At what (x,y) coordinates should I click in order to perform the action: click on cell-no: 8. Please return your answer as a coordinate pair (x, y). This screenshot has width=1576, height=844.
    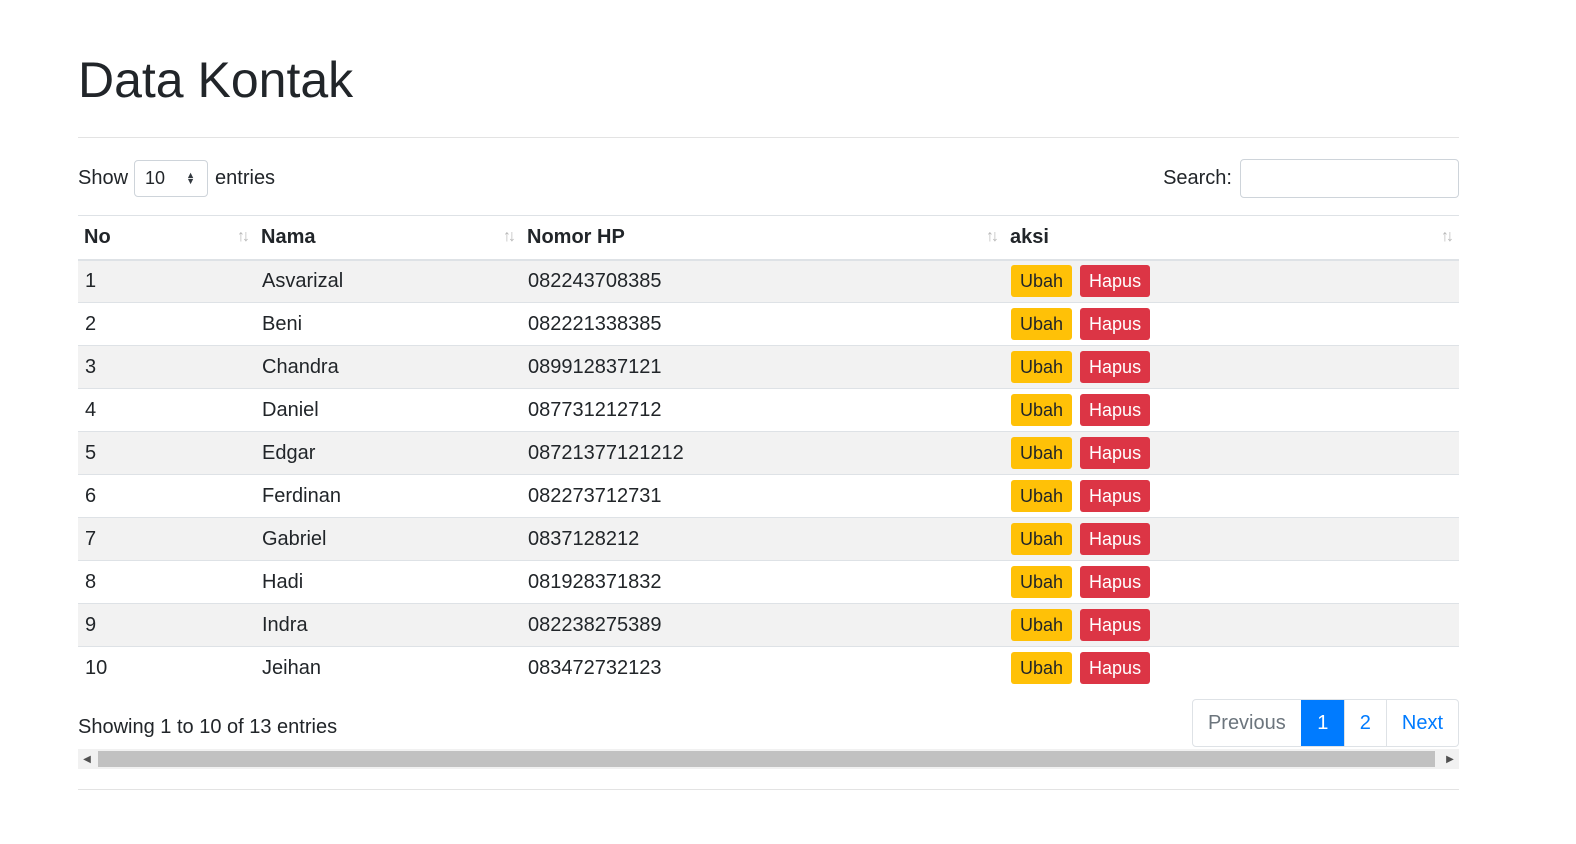
    Looking at the image, I should click on (166, 582).